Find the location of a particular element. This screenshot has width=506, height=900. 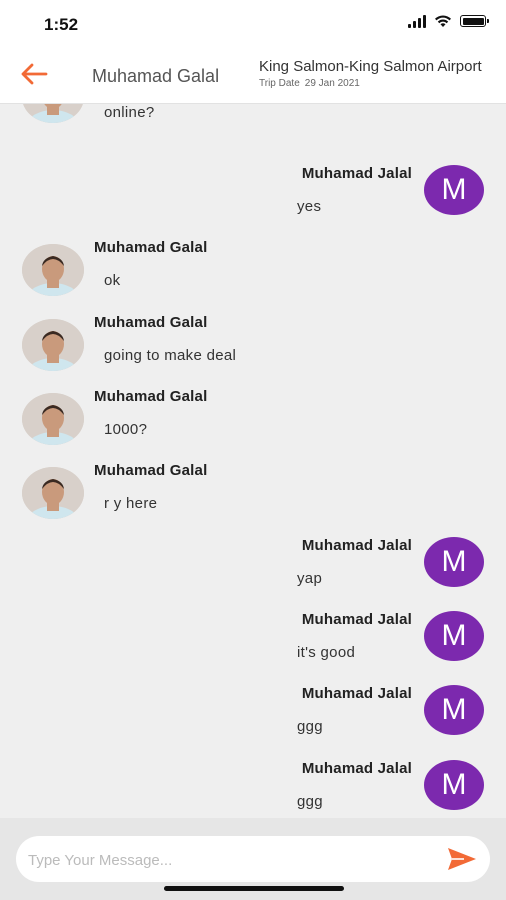

message-text: online? is located at coordinates (129, 112).